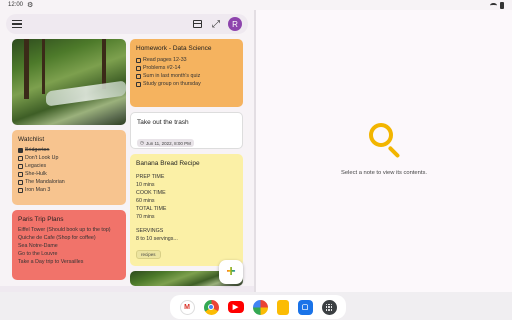 The image size is (512, 320). Describe the element at coordinates (216, 24) in the screenshot. I see `expand-icon: ⤢` at that location.